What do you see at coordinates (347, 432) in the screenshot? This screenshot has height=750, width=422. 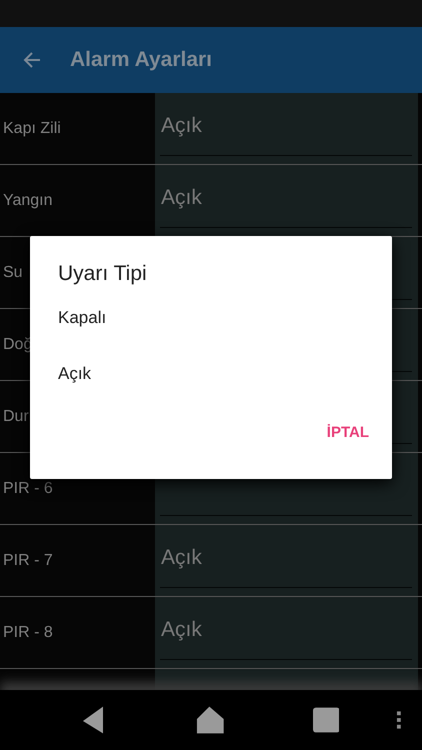 I see `cancel-button: İPTAL` at bounding box center [347, 432].